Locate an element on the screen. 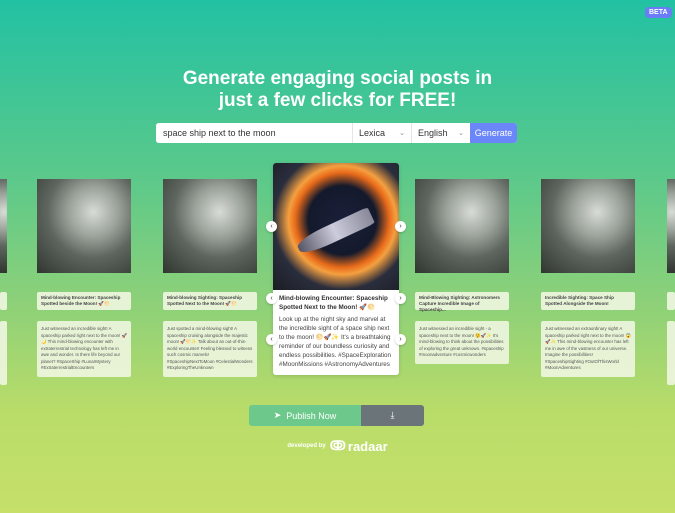 The image size is (675, 513). radaar-logo-icon: ↂ is located at coordinates (337, 445).